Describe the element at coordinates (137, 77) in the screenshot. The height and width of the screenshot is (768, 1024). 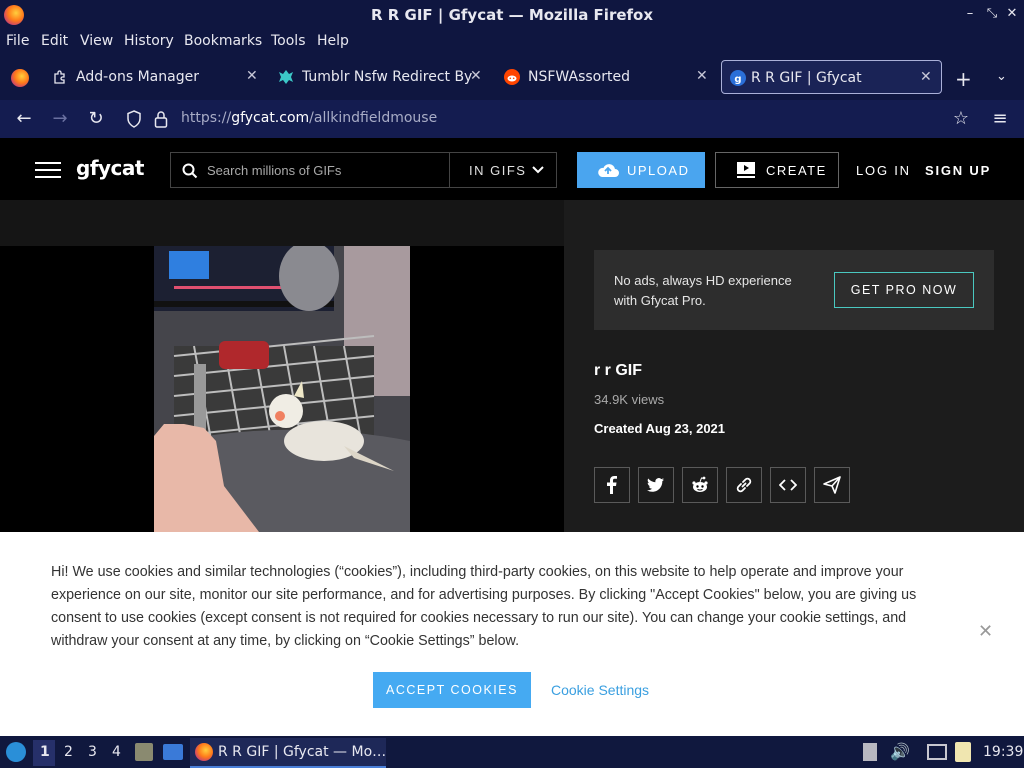
I see `tab-label: Add-ons Manager` at that location.